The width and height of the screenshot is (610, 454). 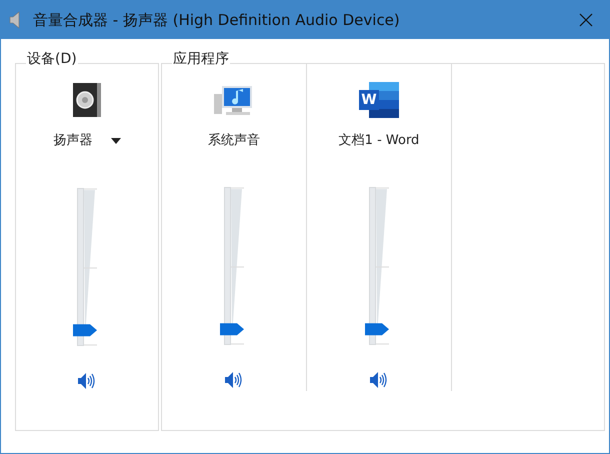 I want to click on channel-name: 扬声器, so click(x=73, y=141).